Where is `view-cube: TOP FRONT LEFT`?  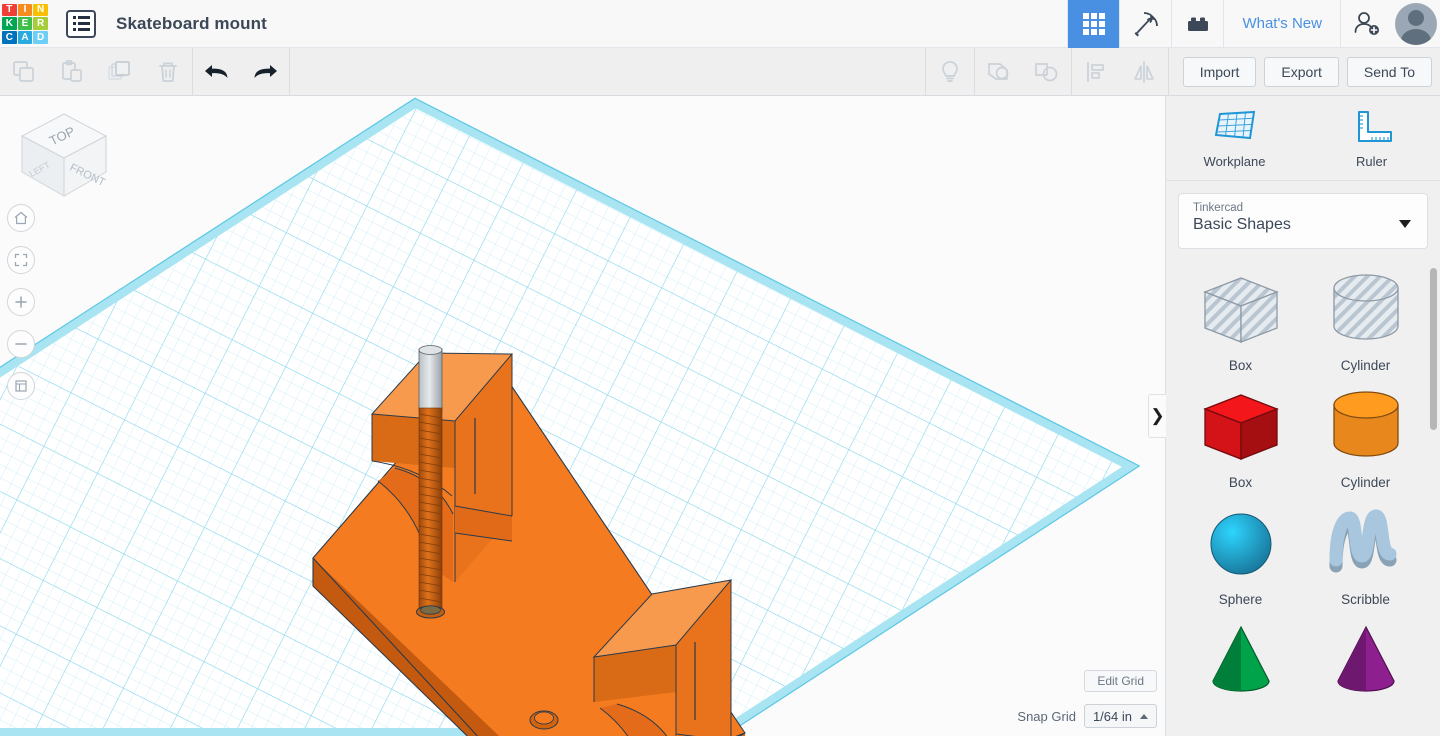 view-cube: TOP FRONT LEFT is located at coordinates (64, 156).